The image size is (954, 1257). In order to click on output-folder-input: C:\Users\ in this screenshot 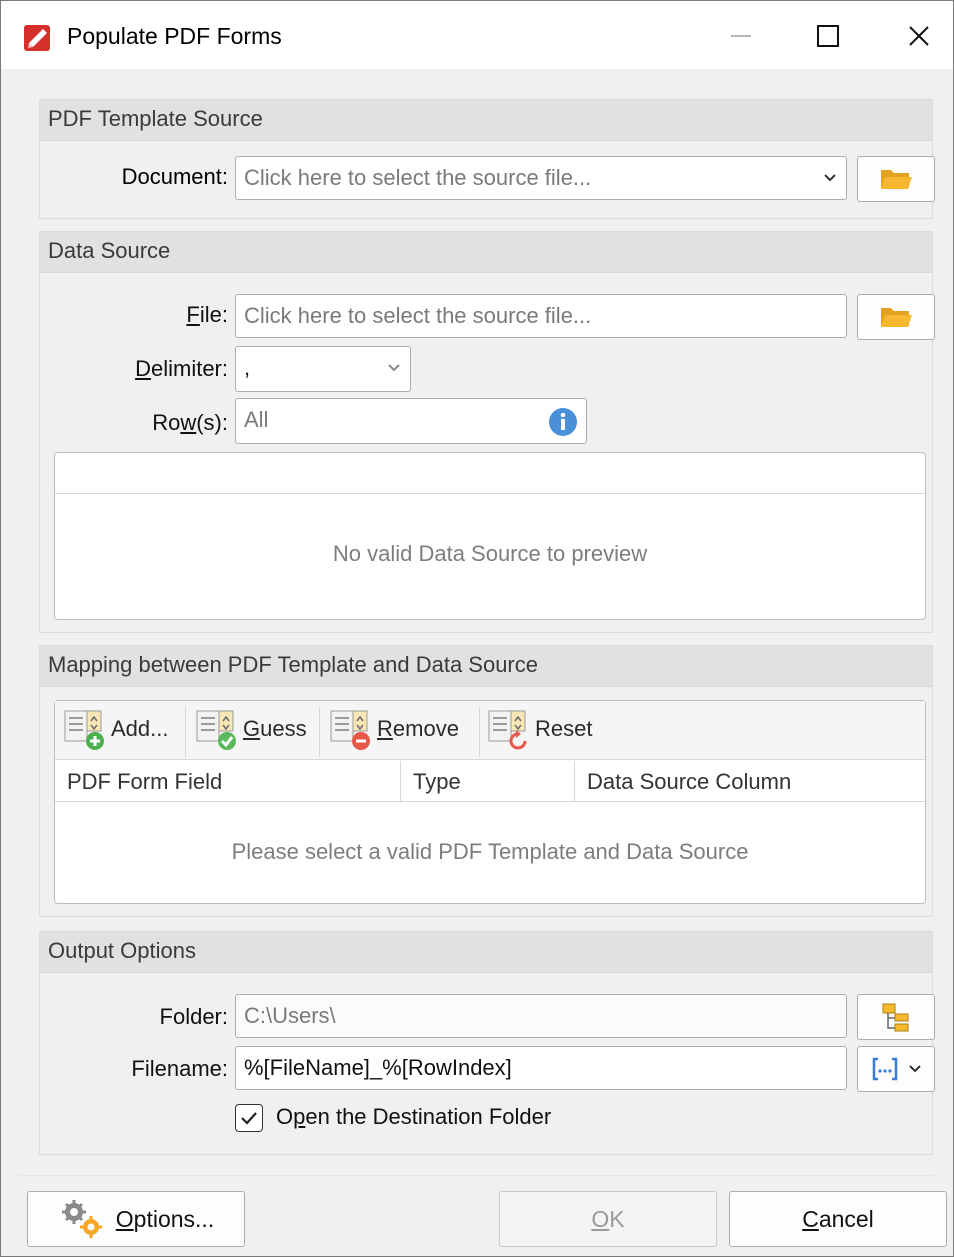, I will do `click(541, 1016)`.